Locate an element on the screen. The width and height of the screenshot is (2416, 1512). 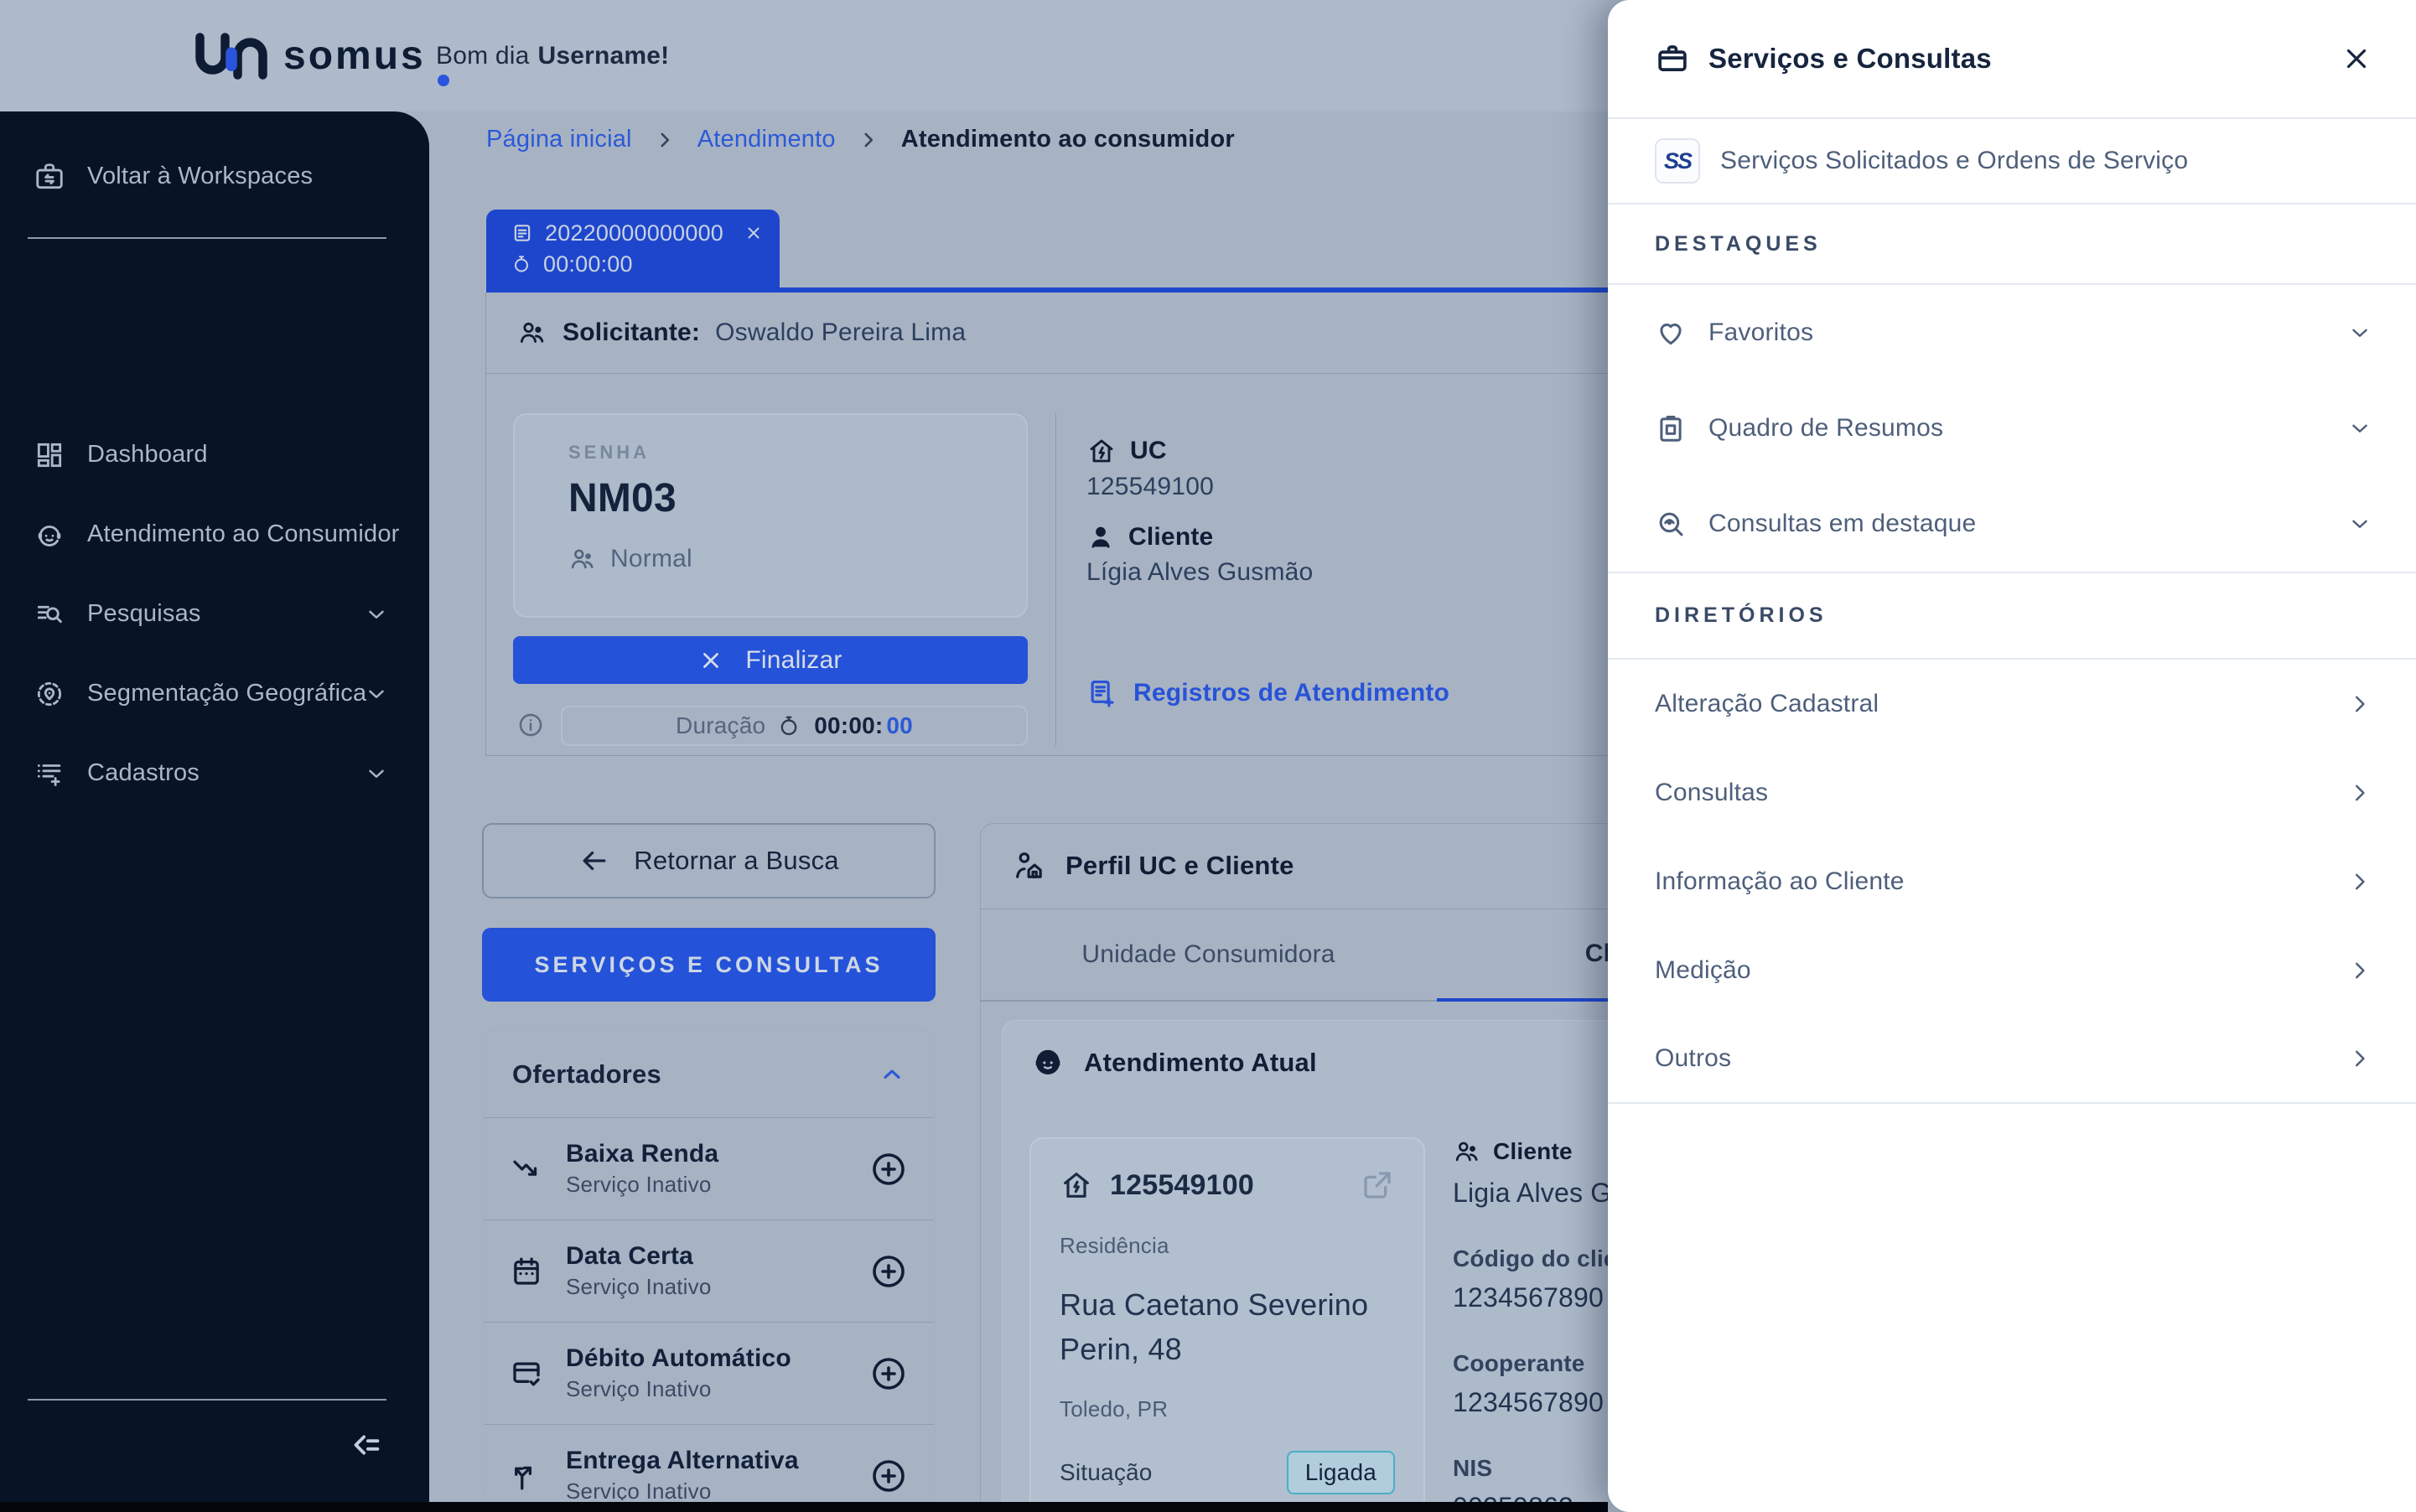
heart-icon is located at coordinates (1671, 333).